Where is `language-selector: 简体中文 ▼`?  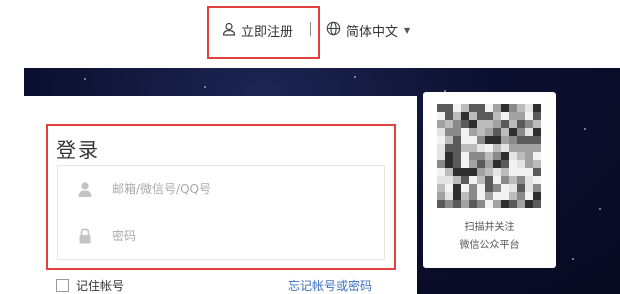 language-selector: 简体中文 ▼ is located at coordinates (368, 30).